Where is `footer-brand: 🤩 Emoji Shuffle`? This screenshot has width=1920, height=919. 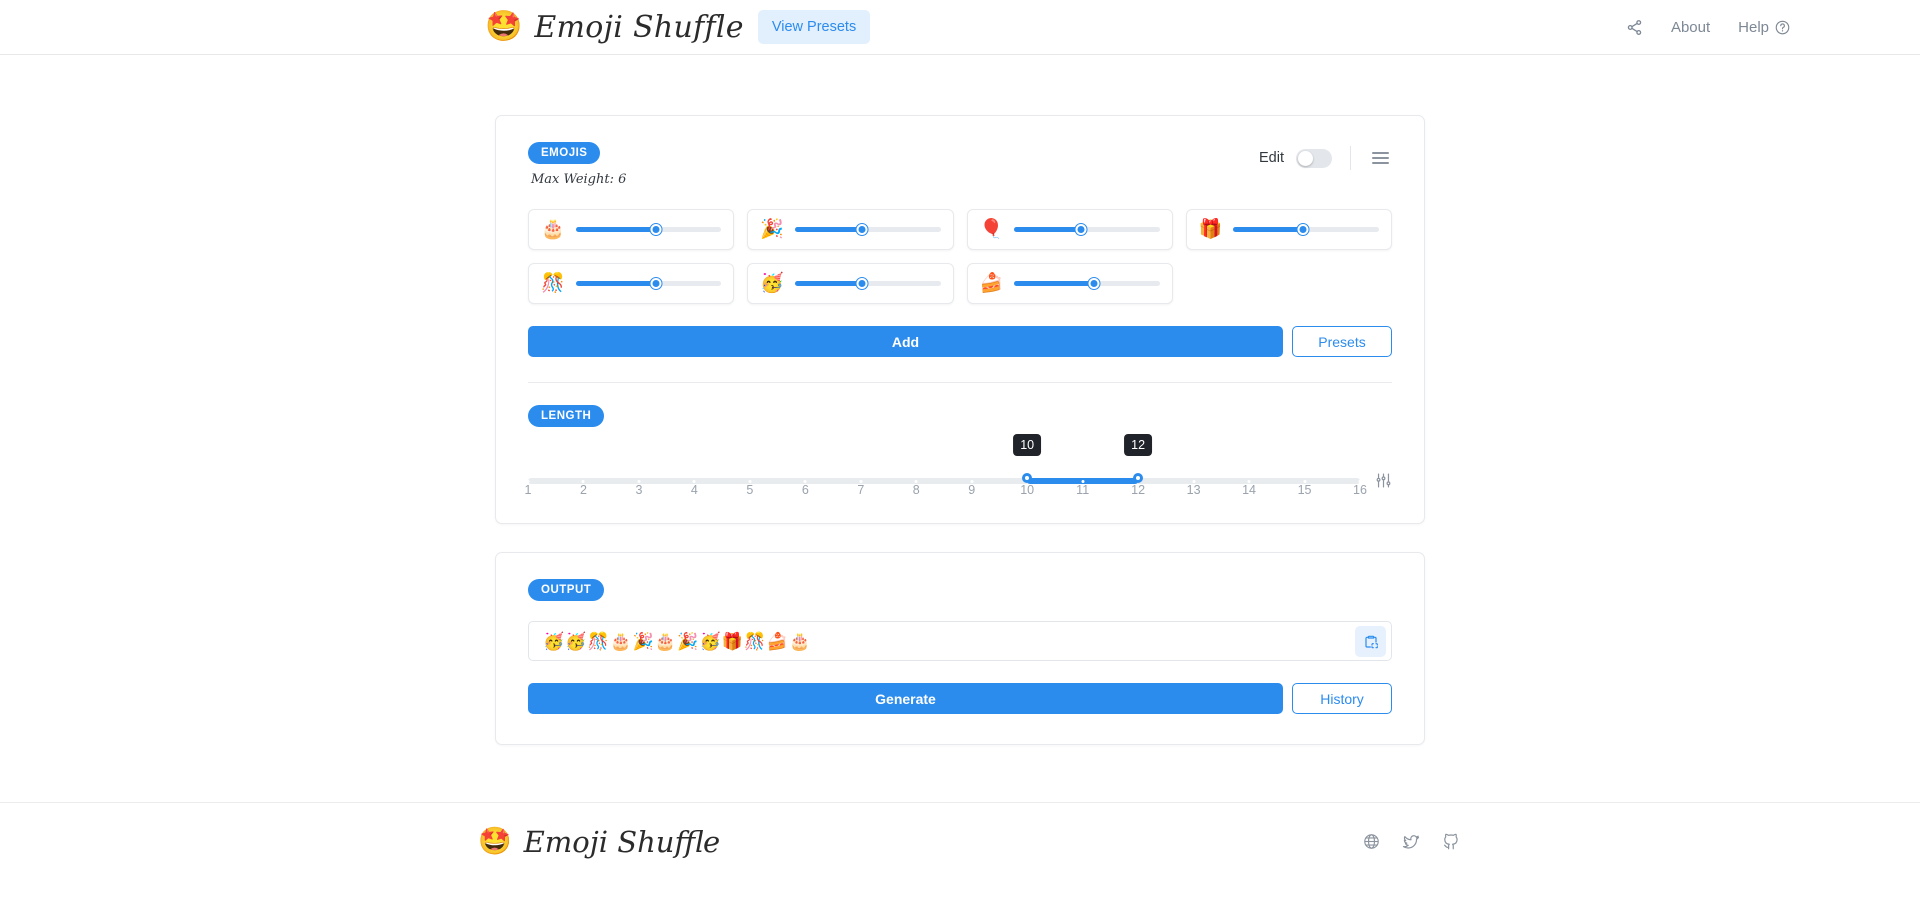 footer-brand: 🤩 Emoji Shuffle is located at coordinates (599, 842).